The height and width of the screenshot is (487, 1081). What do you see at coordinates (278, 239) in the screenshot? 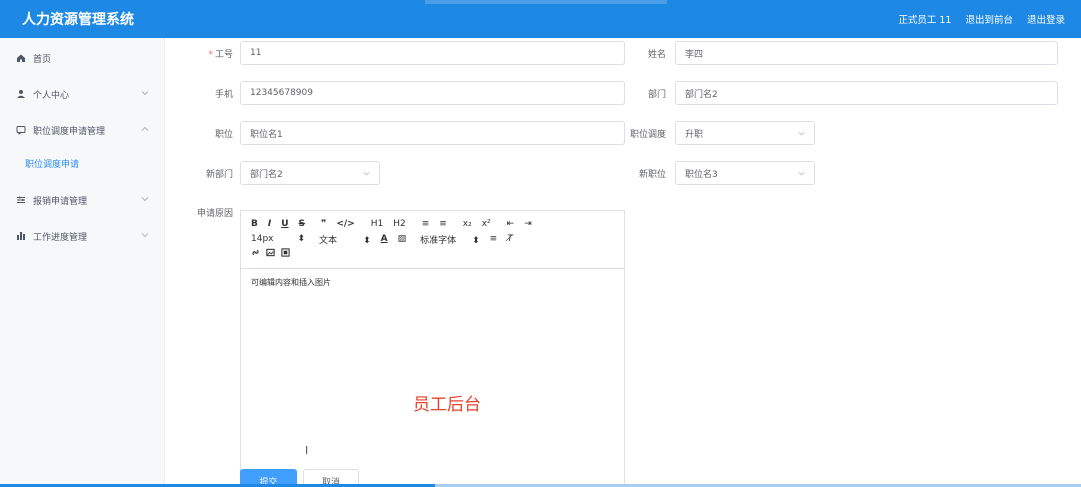
I see `font-size-select: 14px ⬍` at bounding box center [278, 239].